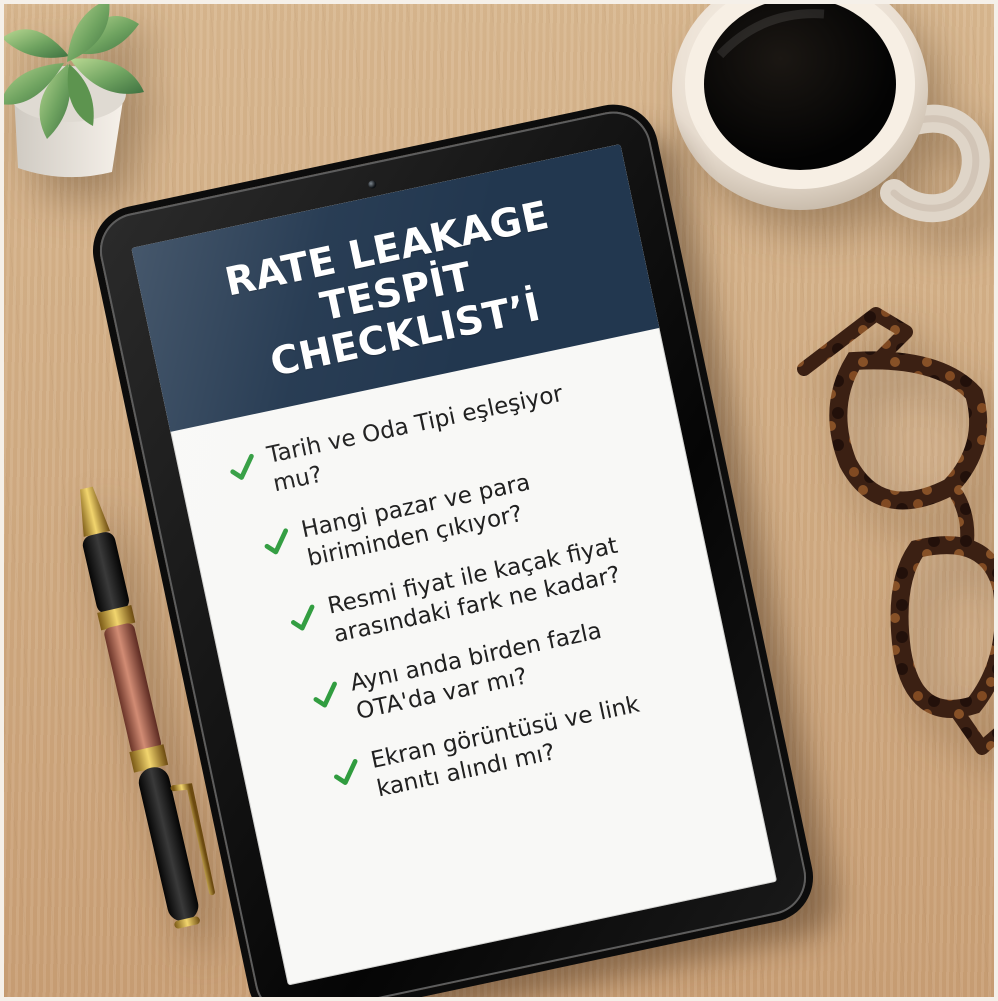 The width and height of the screenshot is (998, 1001). Describe the element at coordinates (895, 531) in the screenshot. I see `eyeglasses-icon` at that location.